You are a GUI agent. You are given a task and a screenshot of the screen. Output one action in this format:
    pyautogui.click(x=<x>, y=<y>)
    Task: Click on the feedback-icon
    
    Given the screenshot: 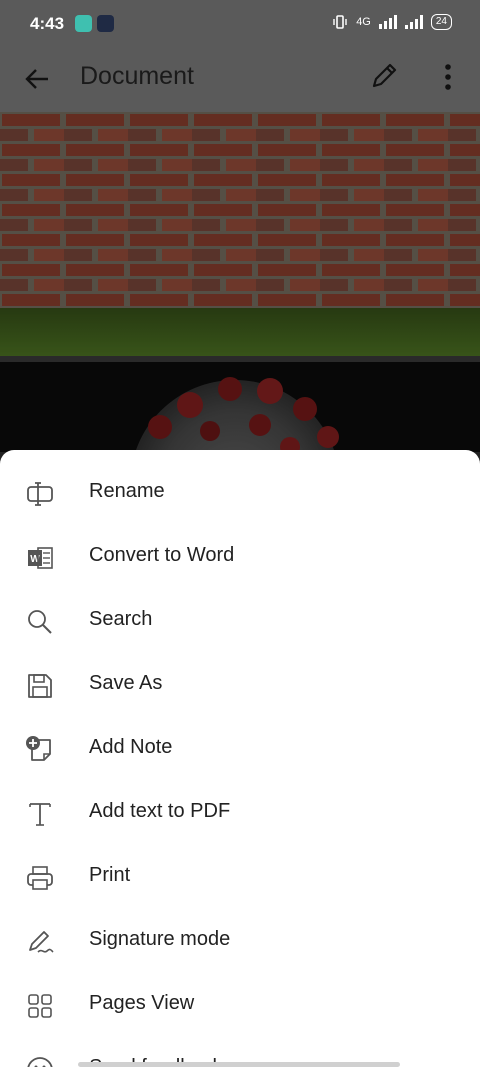 What is the action you would take?
    pyautogui.click(x=40, y=1062)
    